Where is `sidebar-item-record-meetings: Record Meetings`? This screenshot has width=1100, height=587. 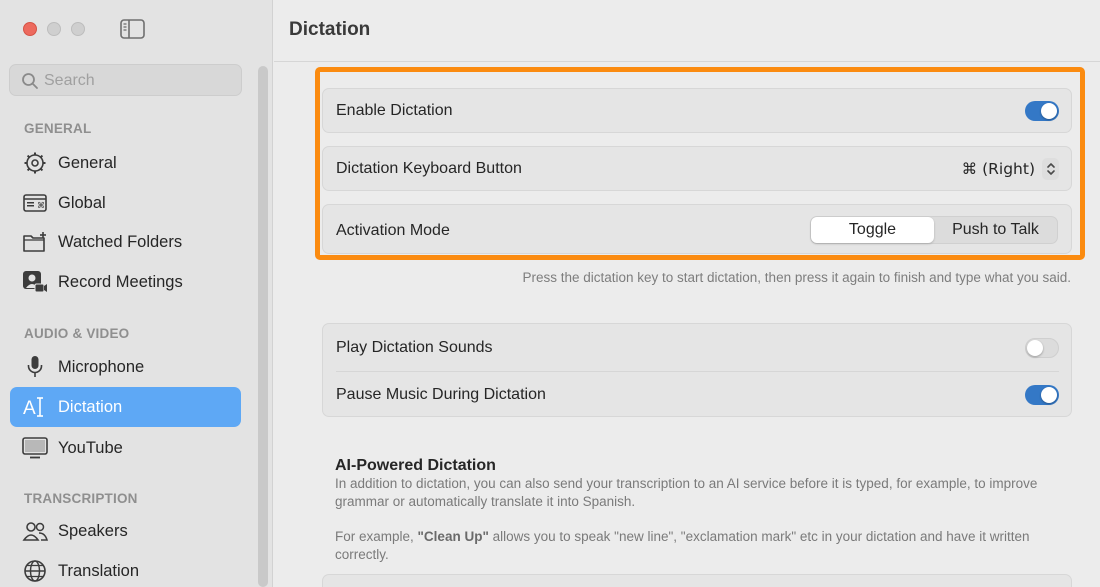 sidebar-item-record-meetings: Record Meetings is located at coordinates (125, 282).